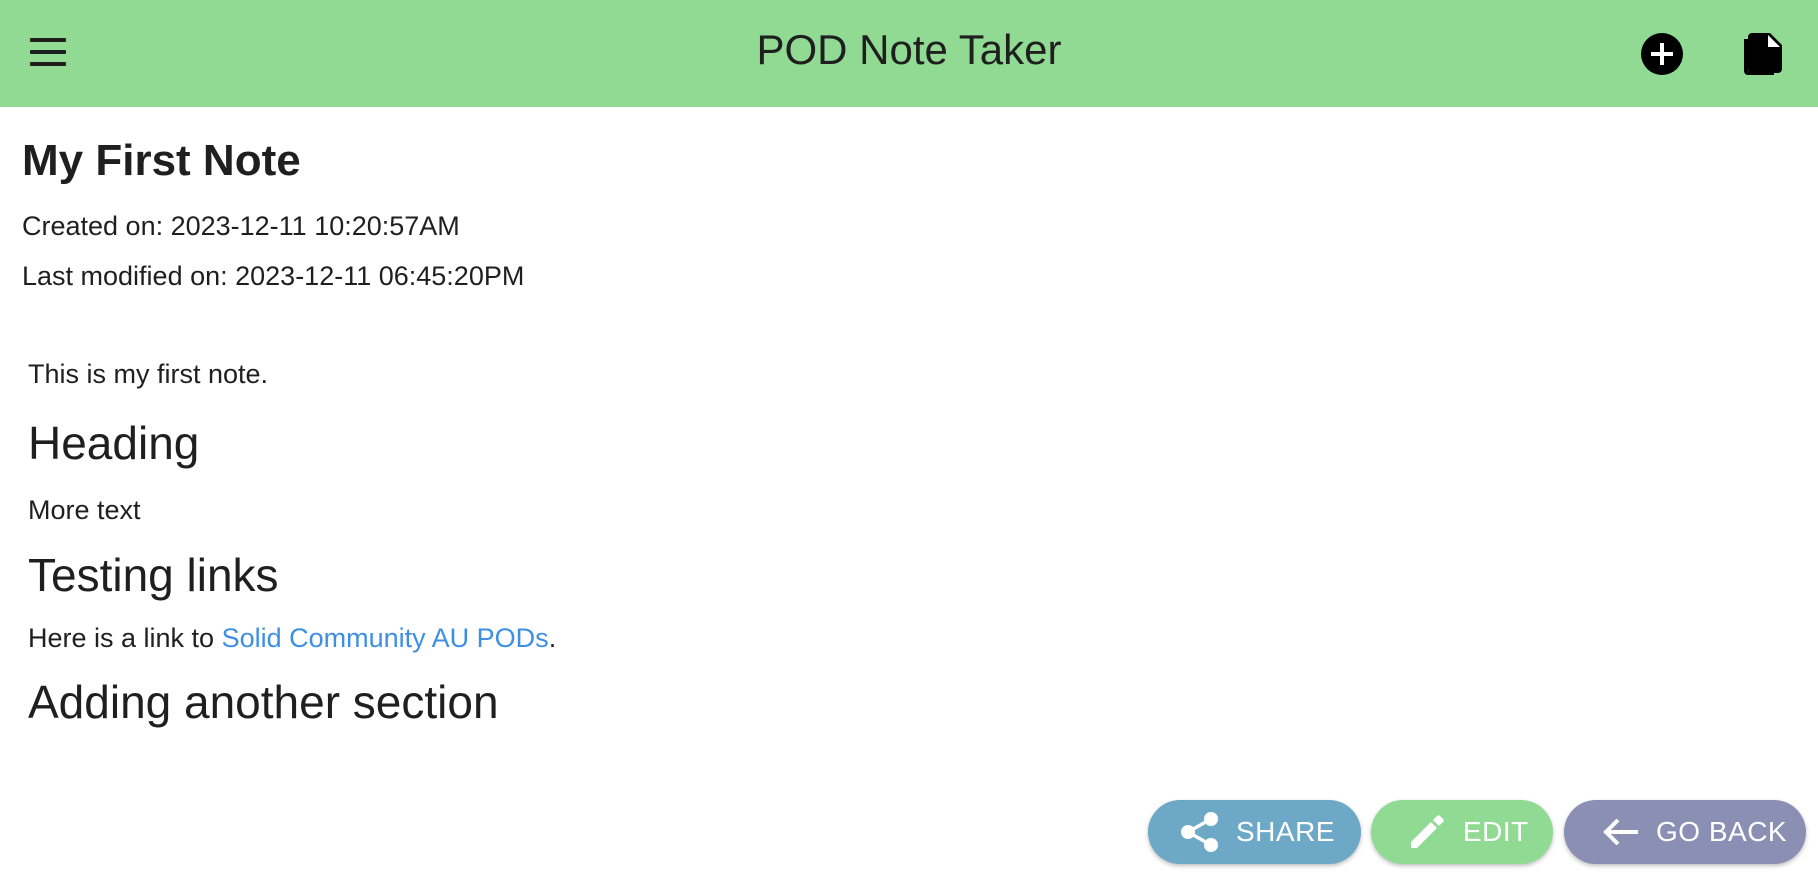  I want to click on go-back-button: GO BACK, so click(1685, 832).